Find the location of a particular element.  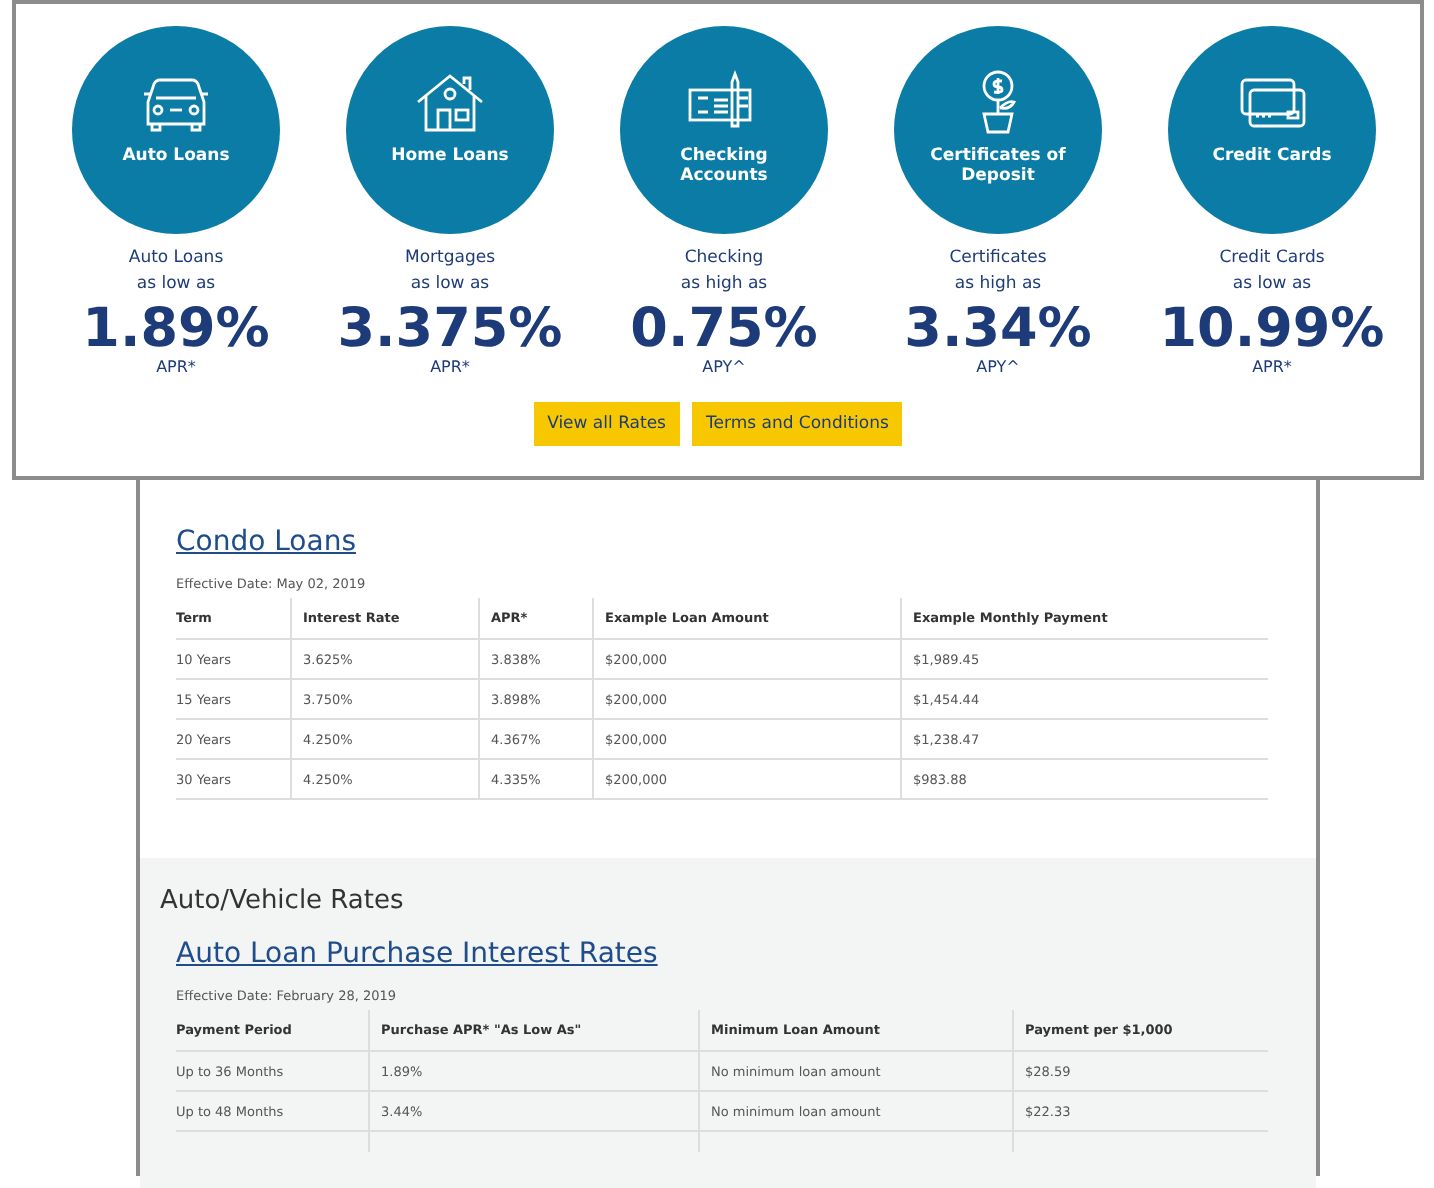

product-title: Certificates of Deposit is located at coordinates (998, 166).